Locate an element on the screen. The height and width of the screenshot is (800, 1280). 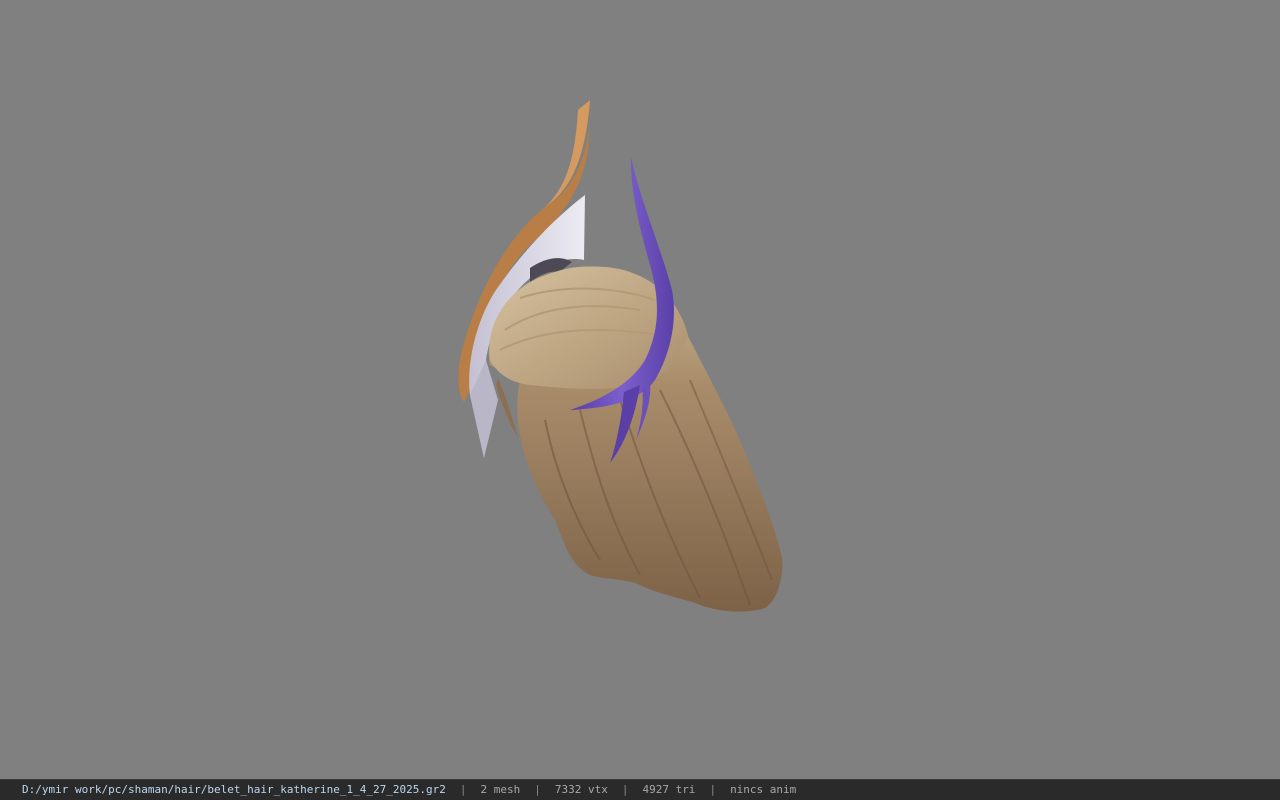
hair-mass is located at coordinates (635, 439).